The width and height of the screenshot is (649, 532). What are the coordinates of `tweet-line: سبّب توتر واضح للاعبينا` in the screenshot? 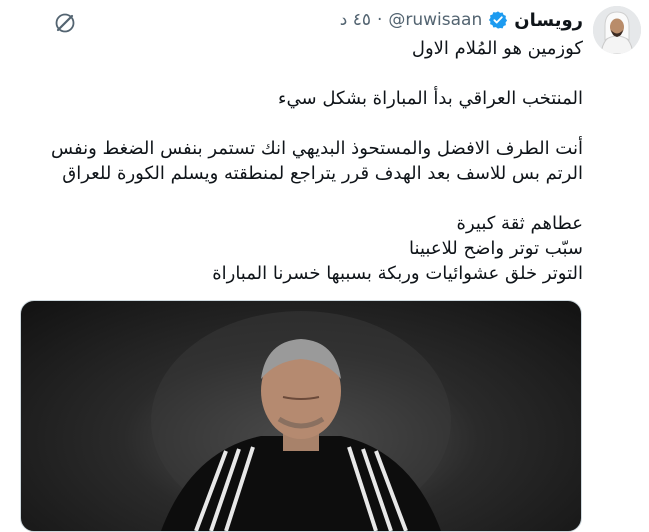 It's located at (496, 248).